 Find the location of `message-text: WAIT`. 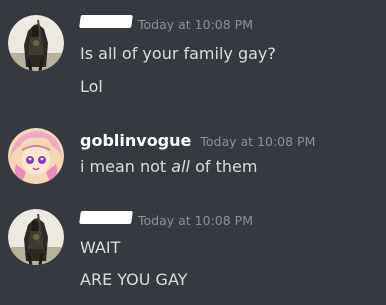

message-text: WAIT is located at coordinates (100, 247).